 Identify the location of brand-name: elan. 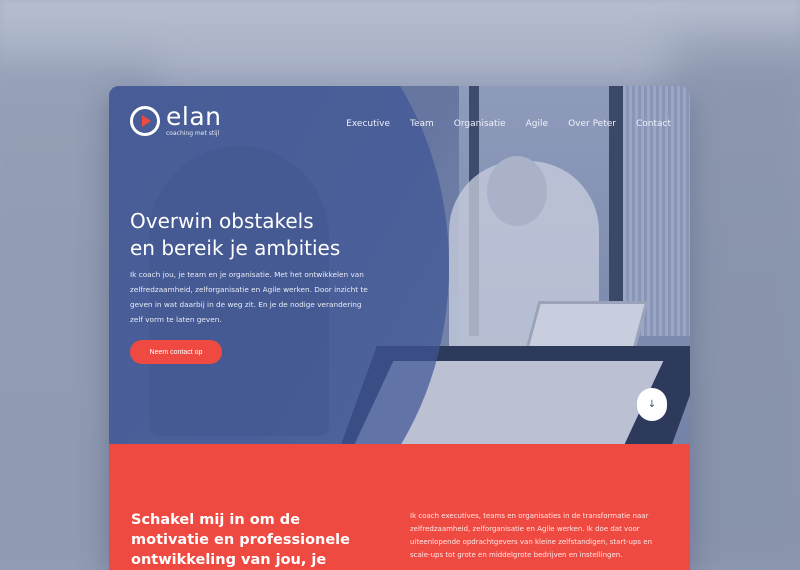
(194, 116).